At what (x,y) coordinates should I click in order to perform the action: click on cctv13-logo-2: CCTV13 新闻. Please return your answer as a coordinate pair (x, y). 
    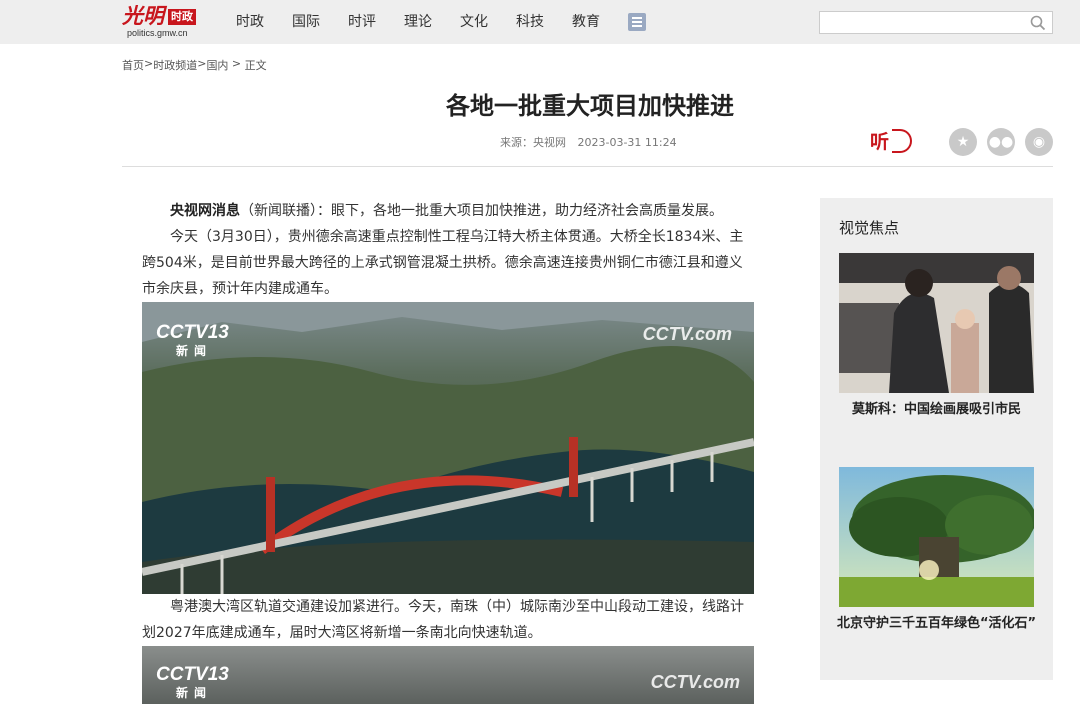
    Looking at the image, I should click on (192, 682).